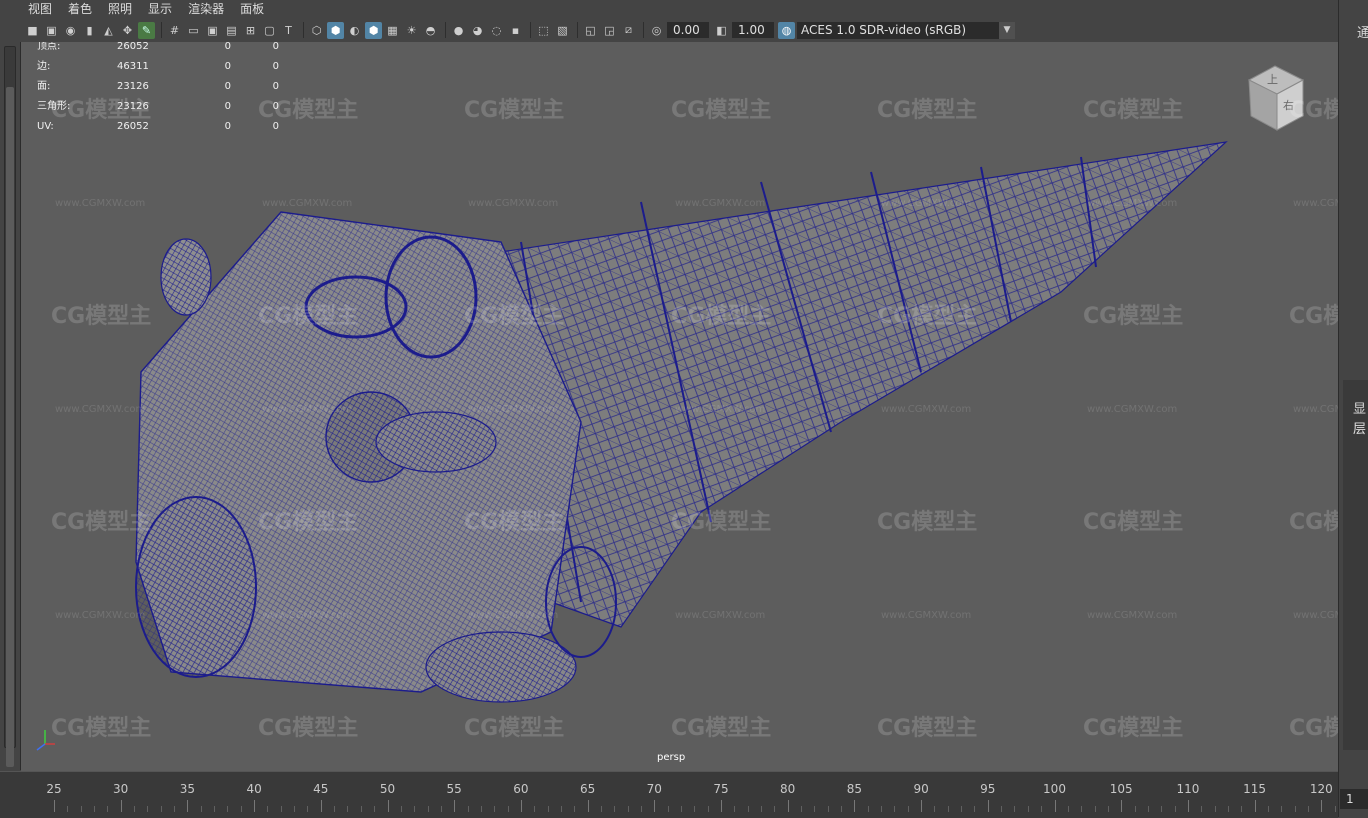 The height and width of the screenshot is (818, 1368). What do you see at coordinates (521, 789) in the screenshot?
I see `timeline-tick-label: 60` at bounding box center [521, 789].